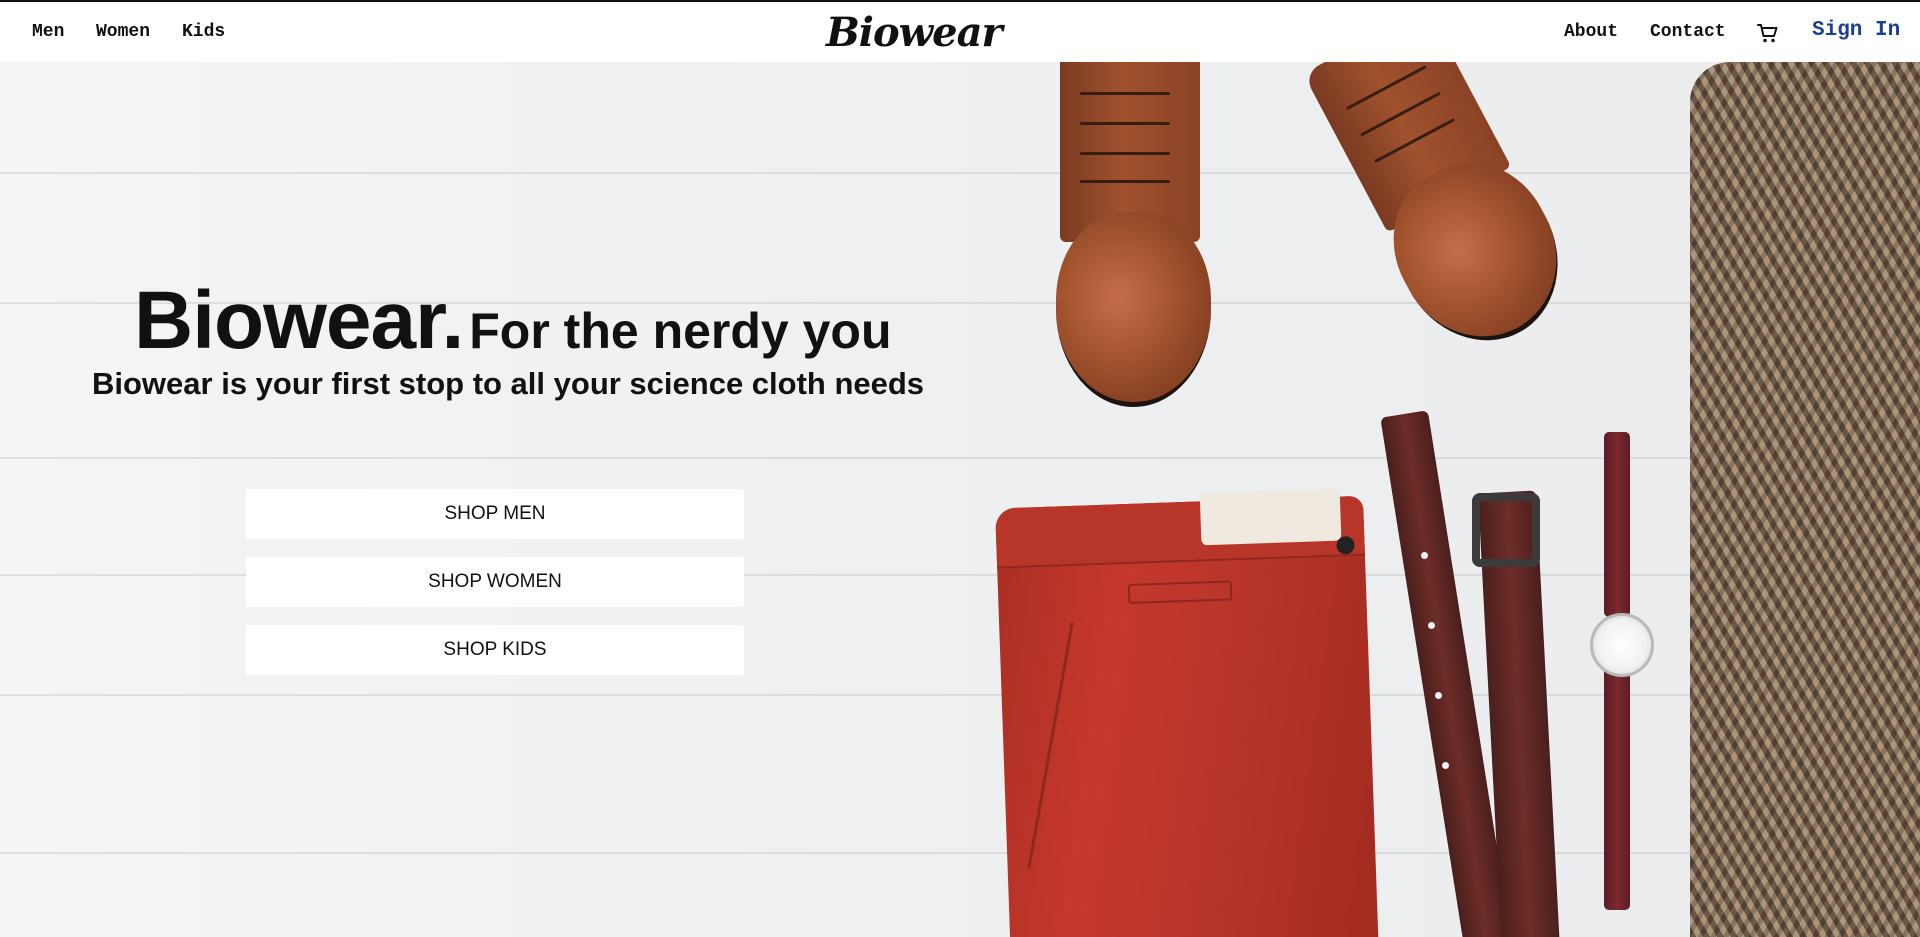 The width and height of the screenshot is (1920, 937). Describe the element at coordinates (914, 33) in the screenshot. I see `brand-logo: Biowear` at that location.